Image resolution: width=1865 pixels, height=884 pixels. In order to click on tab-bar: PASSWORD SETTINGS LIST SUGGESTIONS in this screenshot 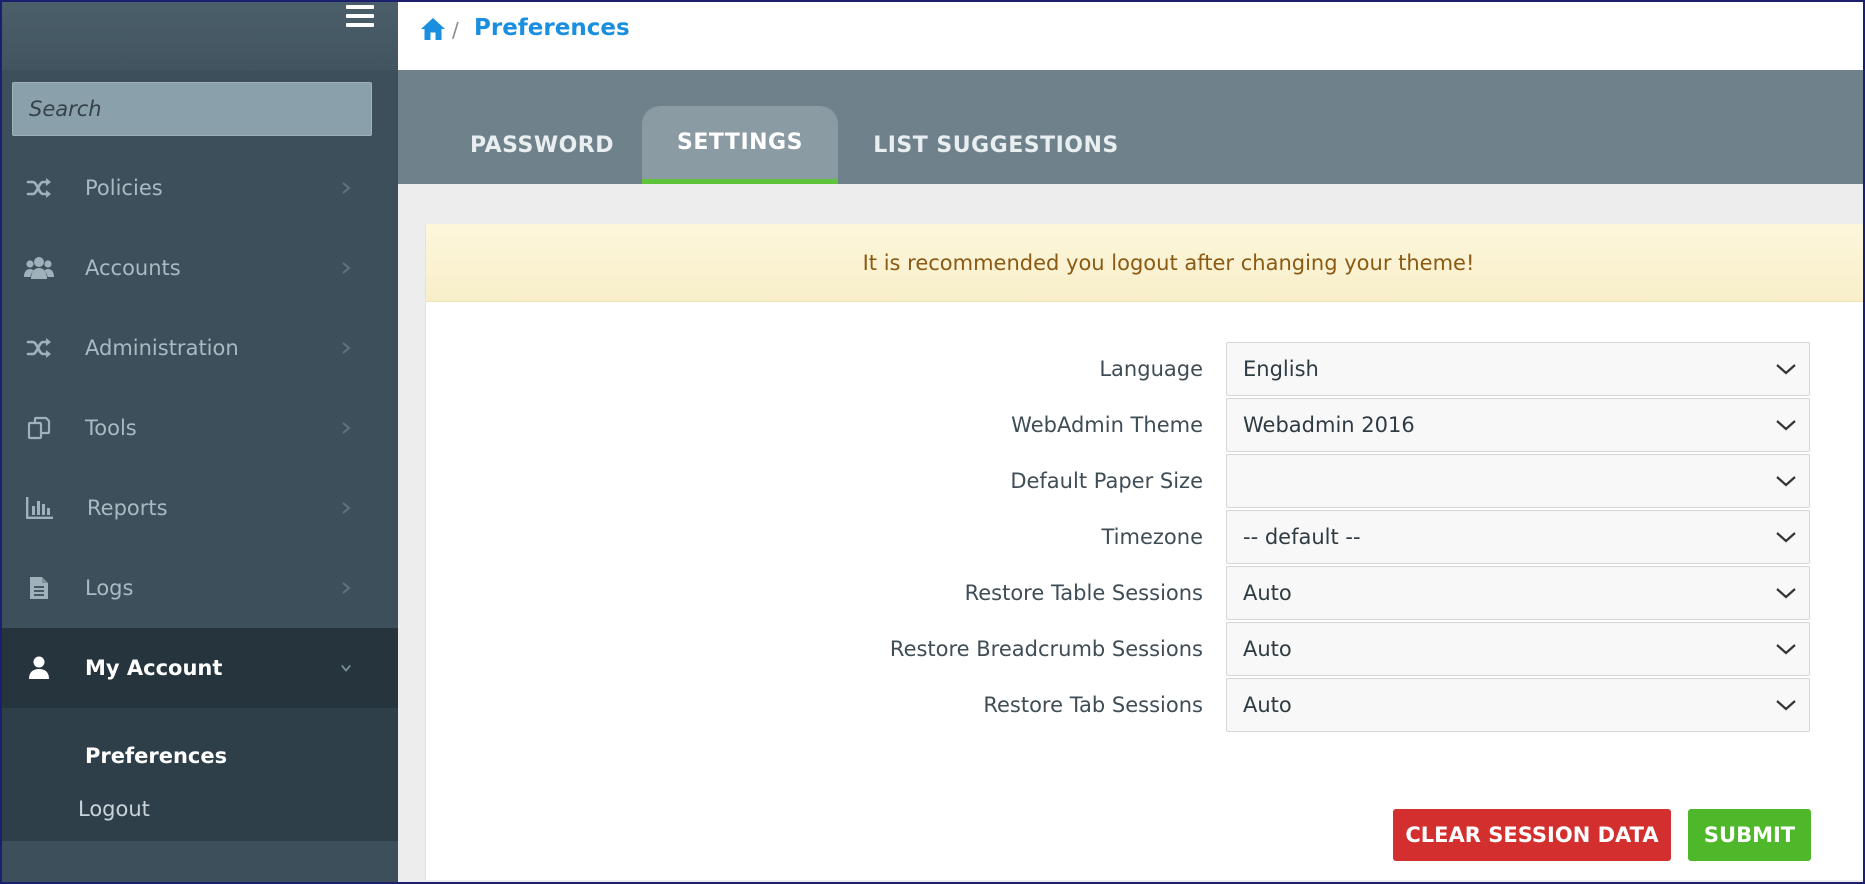, I will do `click(1131, 127)`.